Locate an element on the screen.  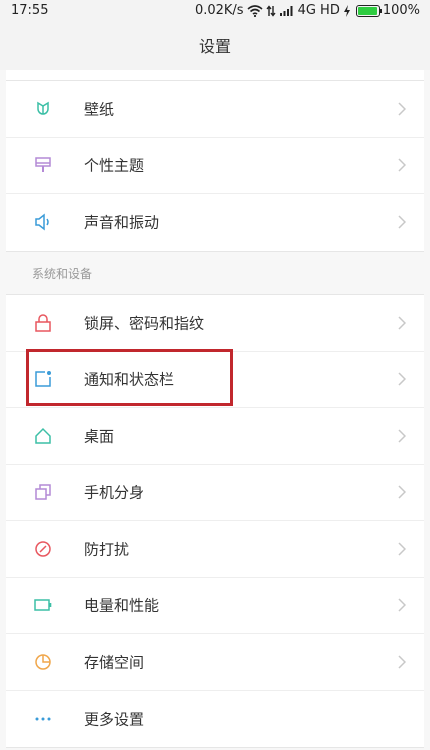
settings-item-sound: 声音和振动 is located at coordinates (215, 222).